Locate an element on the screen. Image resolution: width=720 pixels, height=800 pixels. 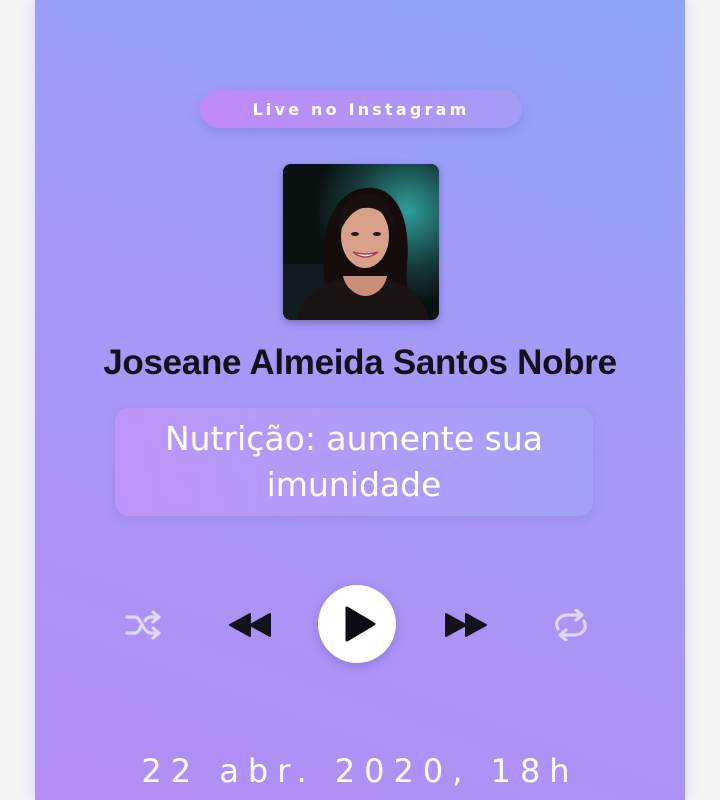
play-button is located at coordinates (357, 624).